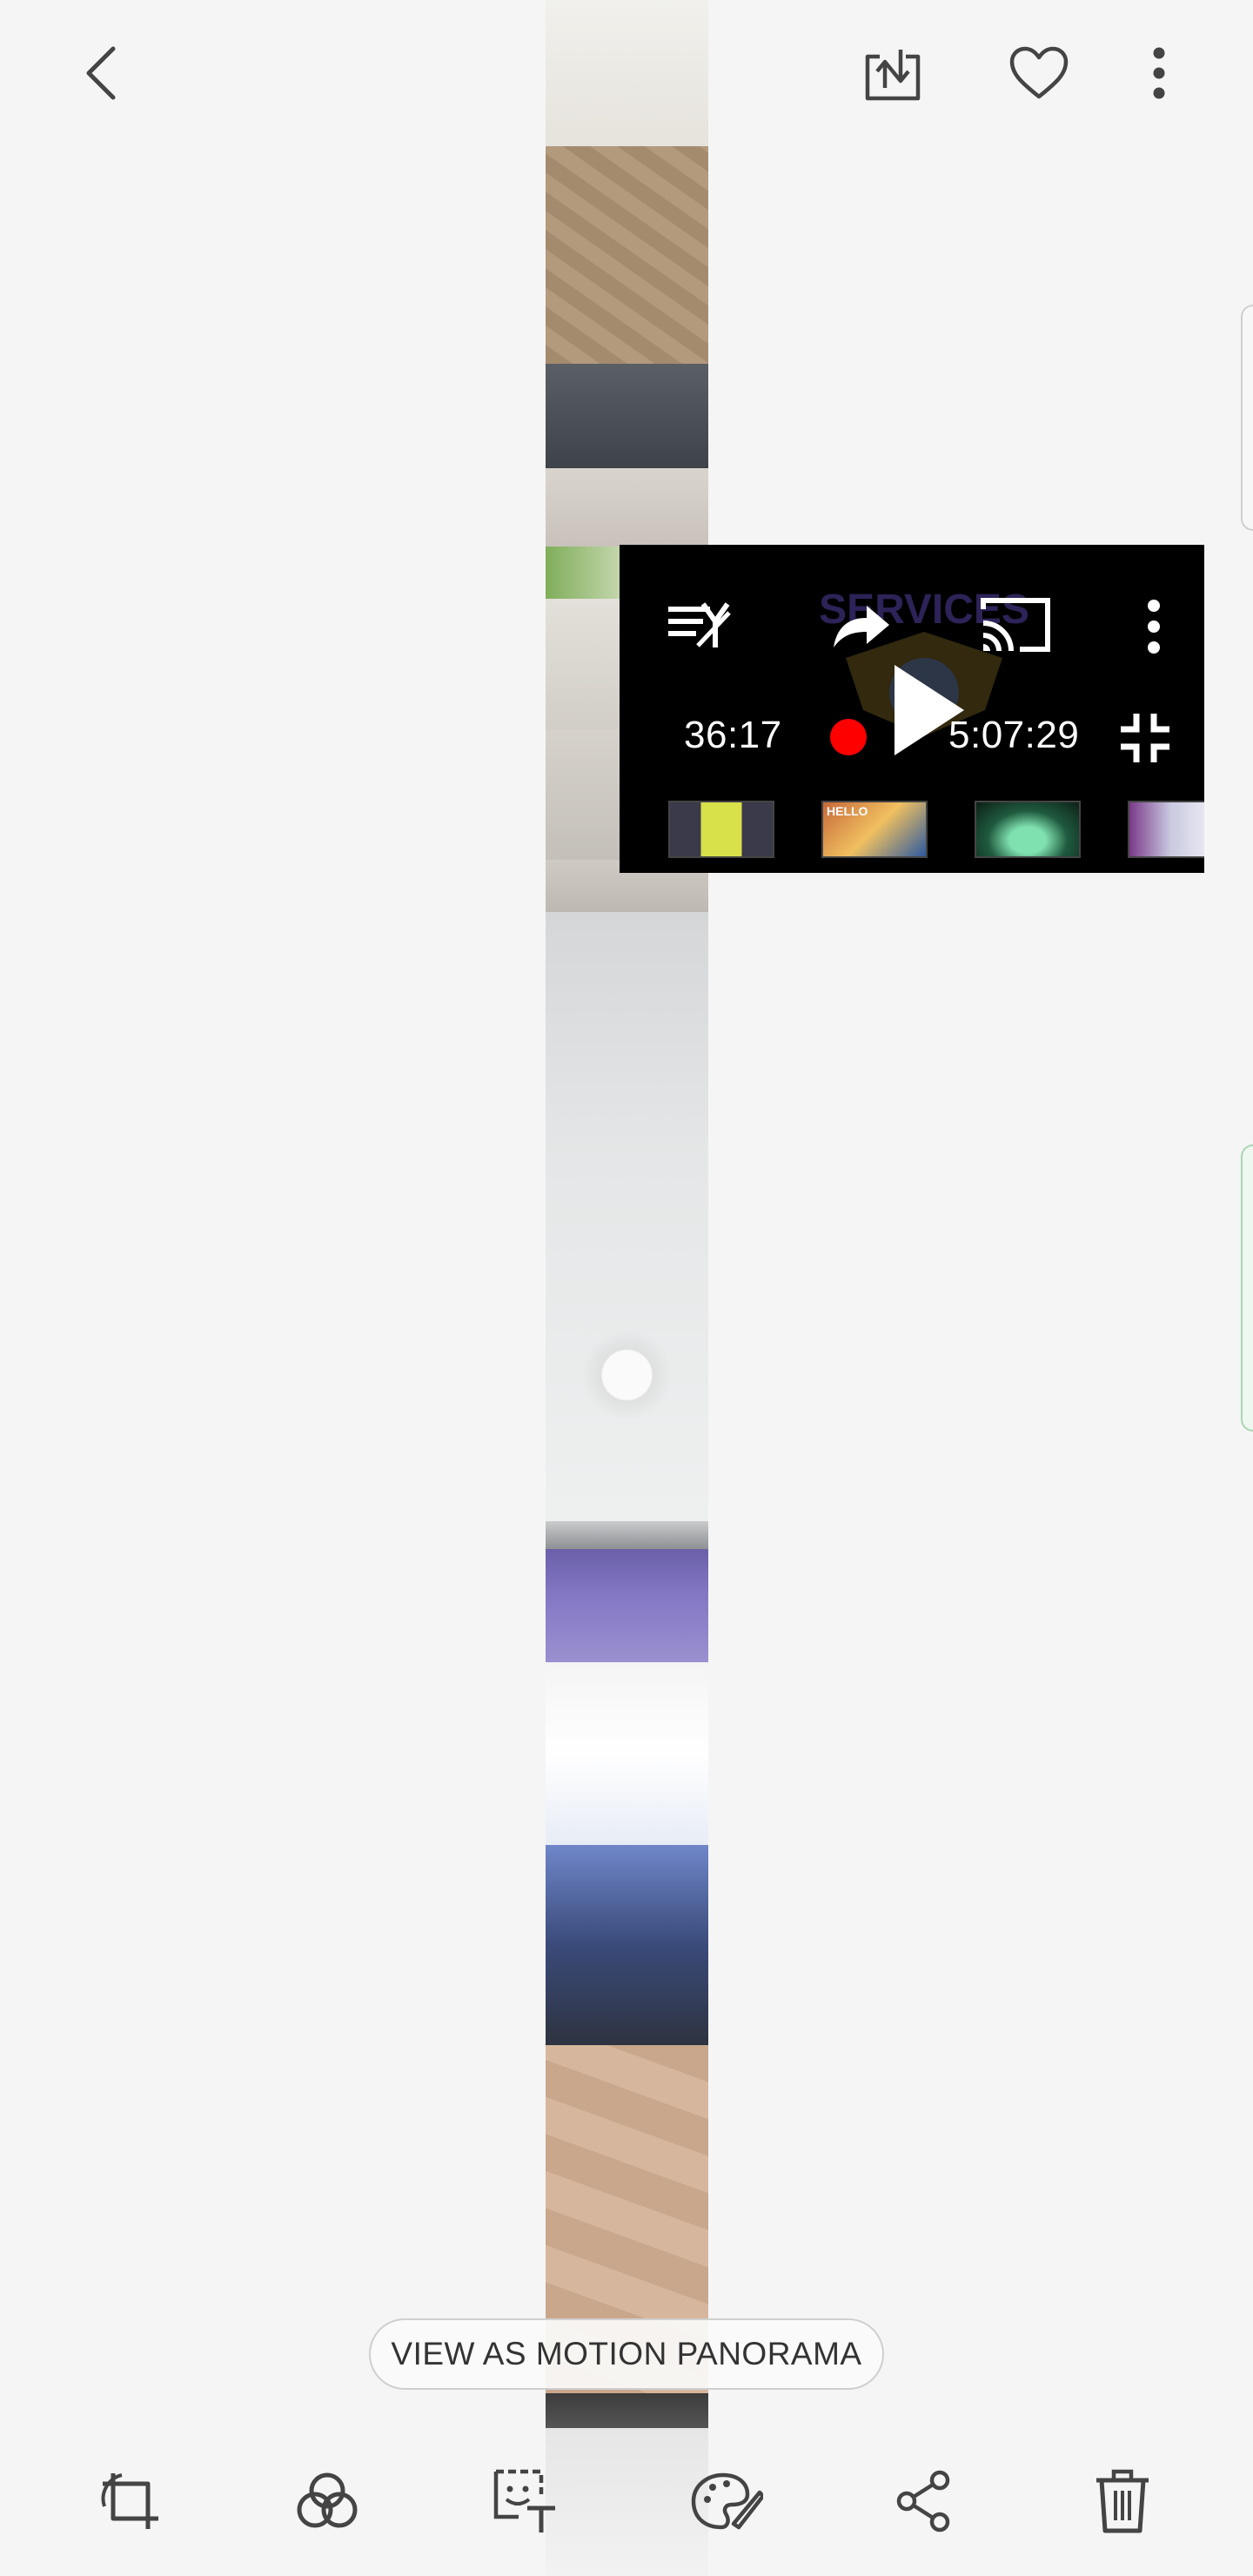  What do you see at coordinates (1145, 738) in the screenshot?
I see `exit-fullscreen-icon` at bounding box center [1145, 738].